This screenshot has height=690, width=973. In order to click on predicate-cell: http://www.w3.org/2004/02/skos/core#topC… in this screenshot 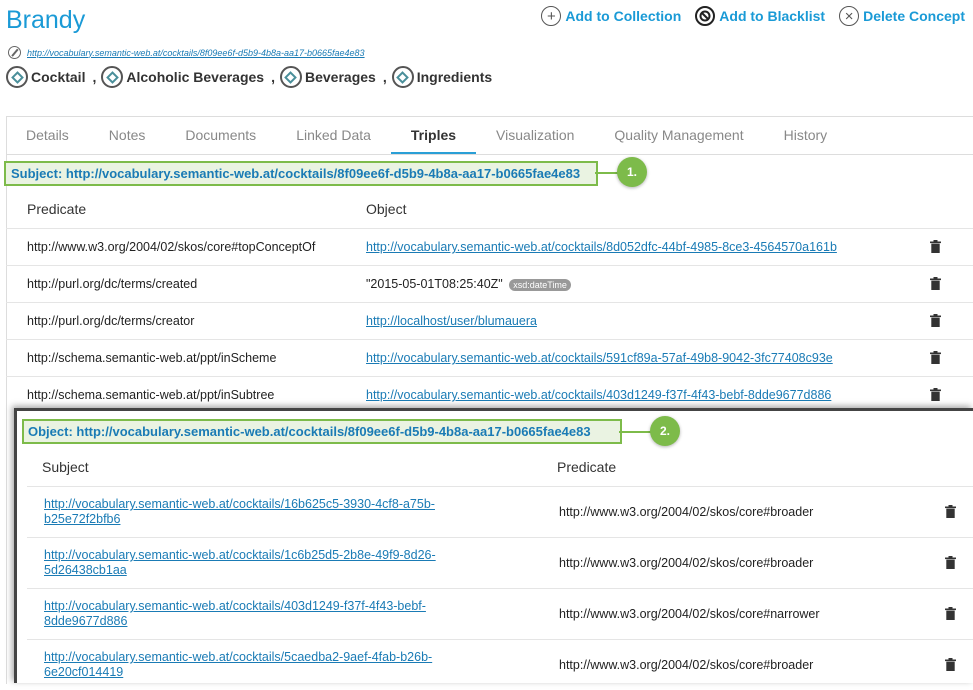, I will do `click(171, 247)`.